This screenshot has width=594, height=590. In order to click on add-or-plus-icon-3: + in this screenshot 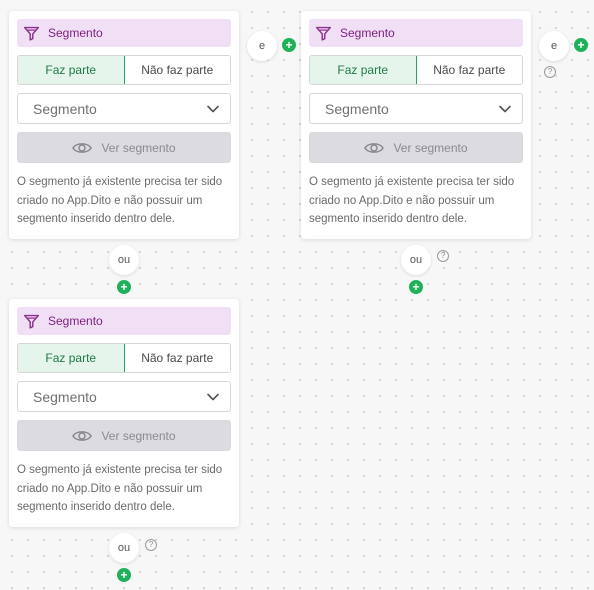, I will do `click(124, 575)`.